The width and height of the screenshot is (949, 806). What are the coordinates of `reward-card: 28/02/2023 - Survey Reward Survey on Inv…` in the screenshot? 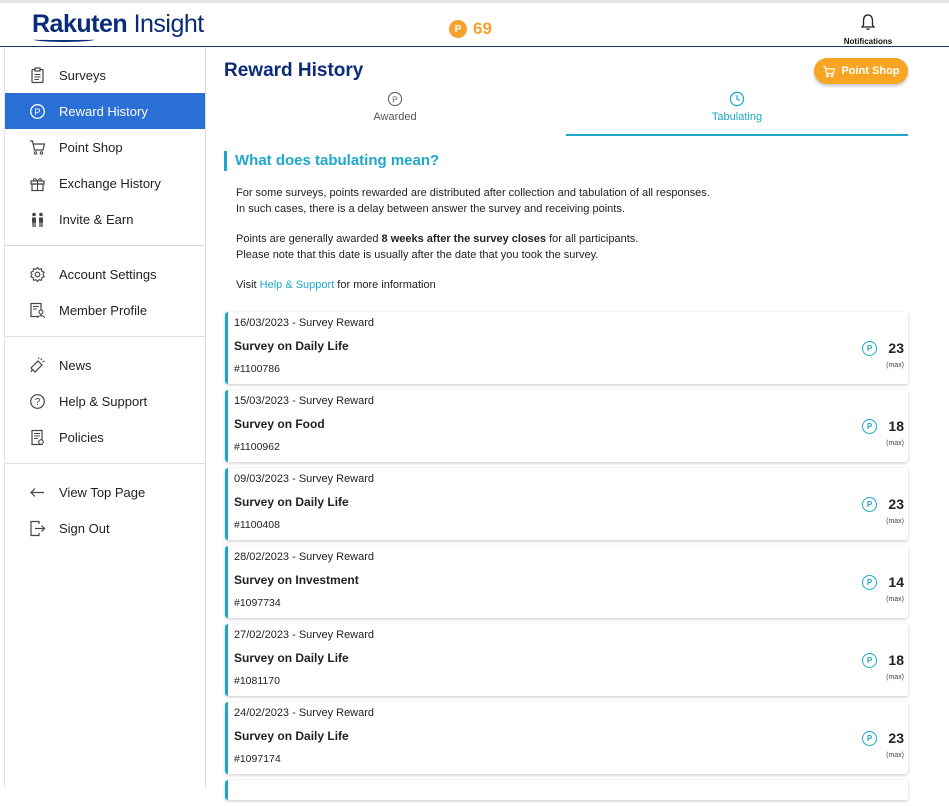 It's located at (566, 582).